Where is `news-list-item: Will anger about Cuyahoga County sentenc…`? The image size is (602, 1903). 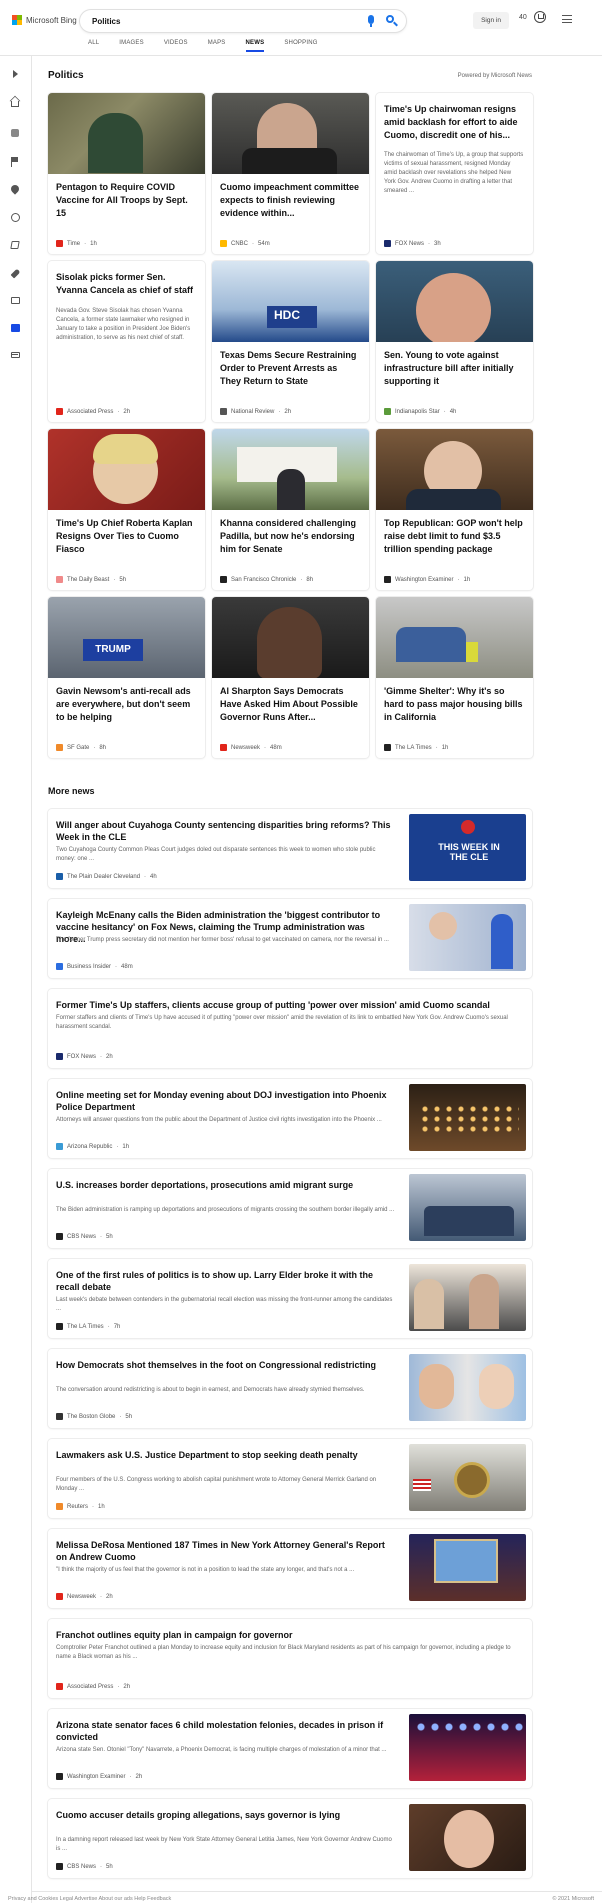 news-list-item: Will anger about Cuyahoga County sentenc… is located at coordinates (290, 848).